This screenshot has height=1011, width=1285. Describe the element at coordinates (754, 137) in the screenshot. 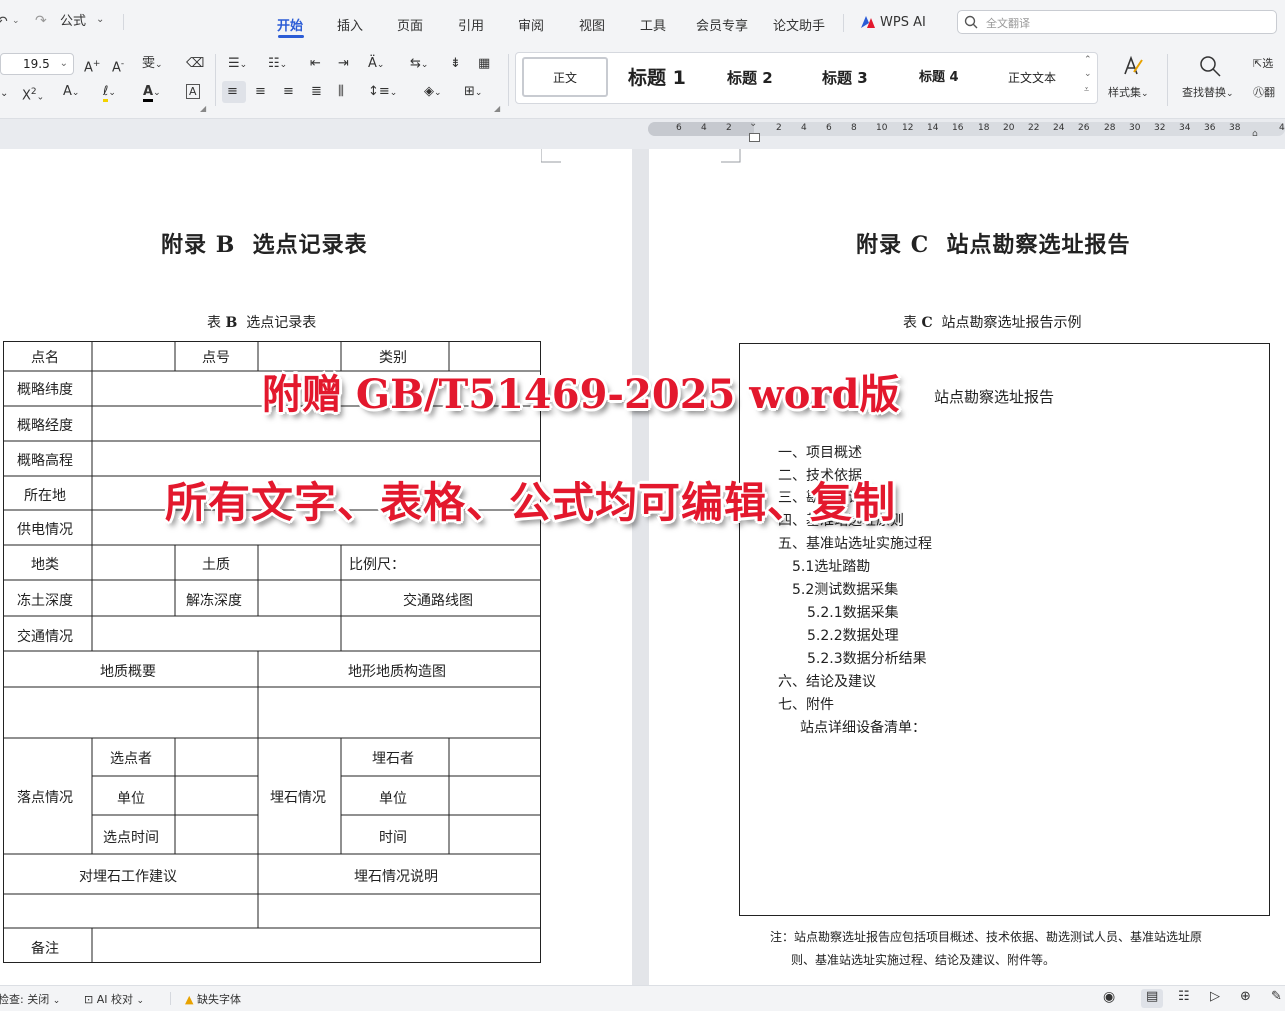

I see `indent-marker-icon` at that location.